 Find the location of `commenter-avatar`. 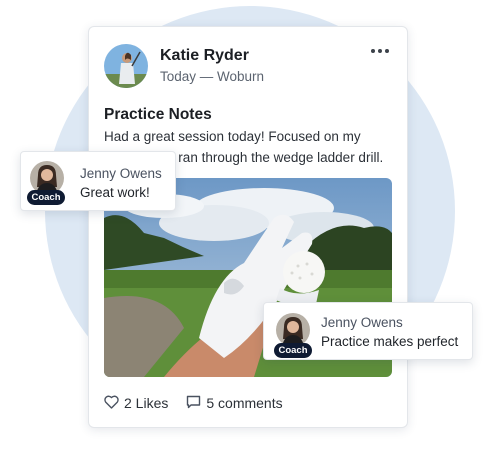

commenter-avatar is located at coordinates (293, 330).